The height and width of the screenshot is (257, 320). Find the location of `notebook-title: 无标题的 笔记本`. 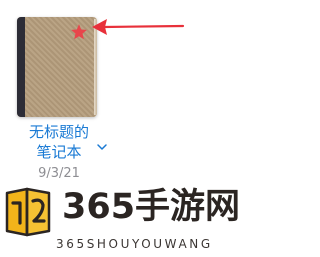

notebook-title: 无标题的 笔记本 is located at coordinates (59, 142).